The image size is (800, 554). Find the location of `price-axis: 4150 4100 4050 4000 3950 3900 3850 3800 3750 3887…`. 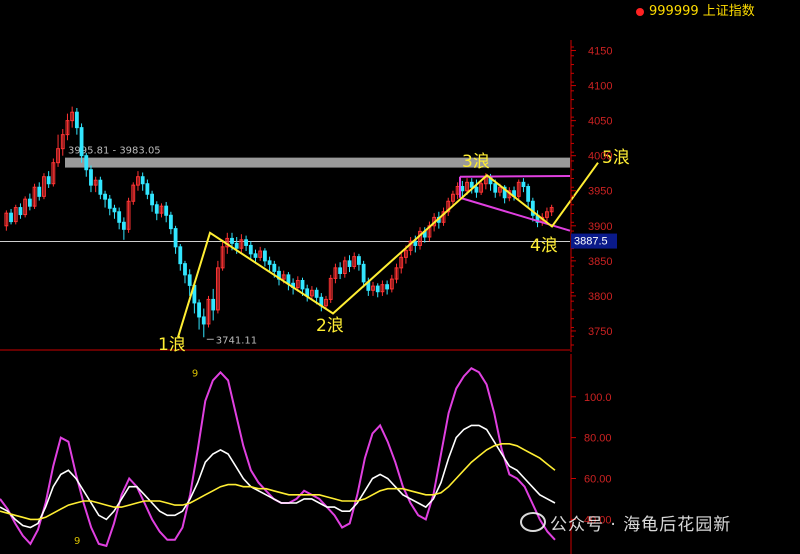

price-axis: 4150 4100 4050 4000 3950 3900 3850 3800 3750 3887… is located at coordinates (593, 196).